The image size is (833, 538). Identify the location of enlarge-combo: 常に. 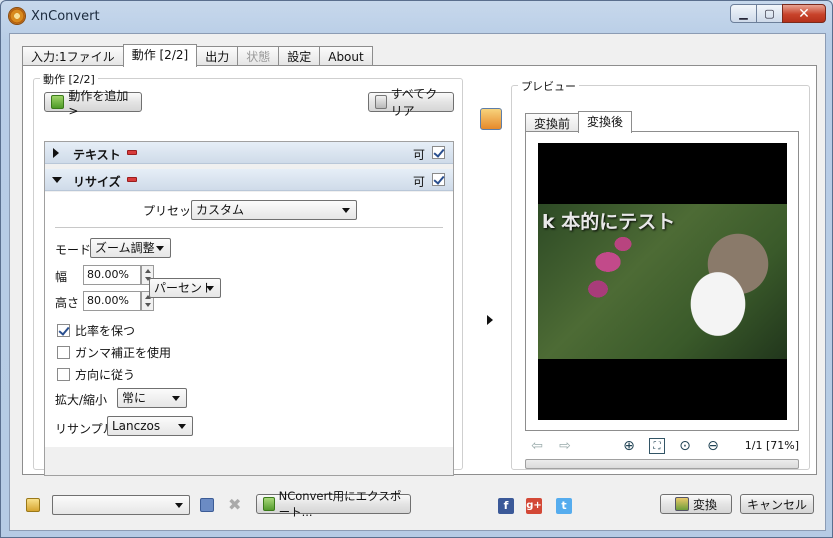
(152, 398).